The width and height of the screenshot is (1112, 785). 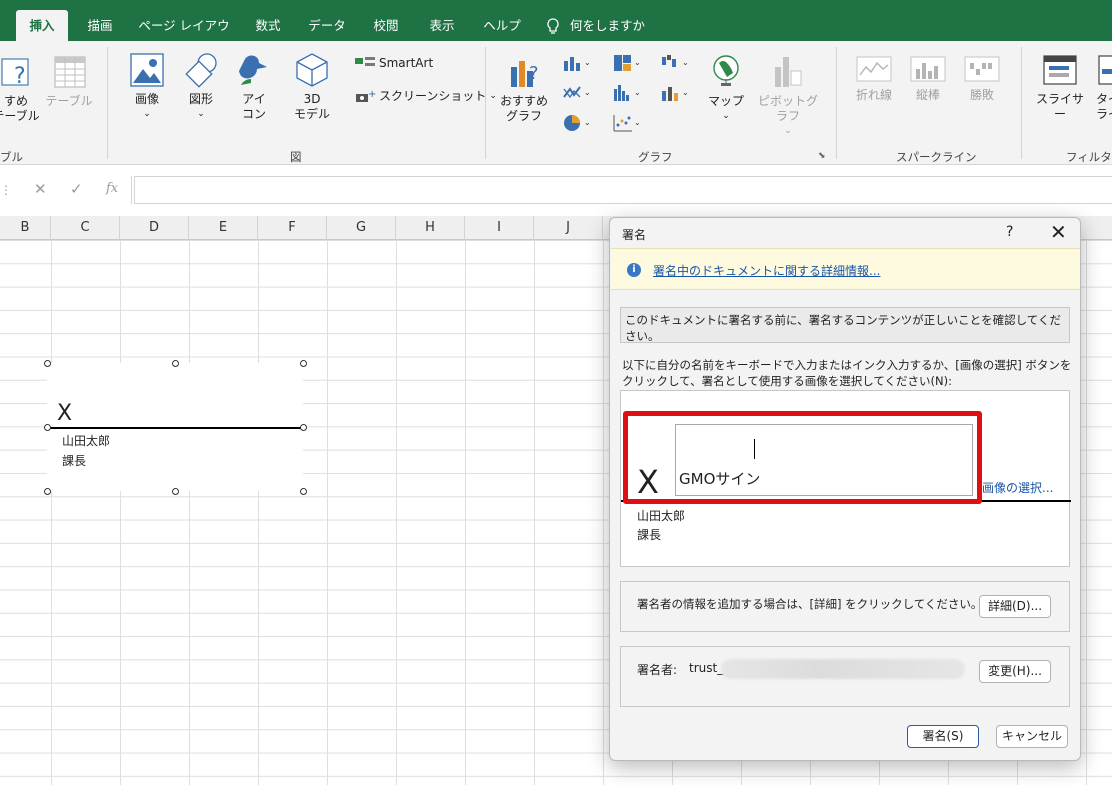 What do you see at coordinates (493, 95) in the screenshot?
I see `screenshot-dropdown-icon: ⌄` at bounding box center [493, 95].